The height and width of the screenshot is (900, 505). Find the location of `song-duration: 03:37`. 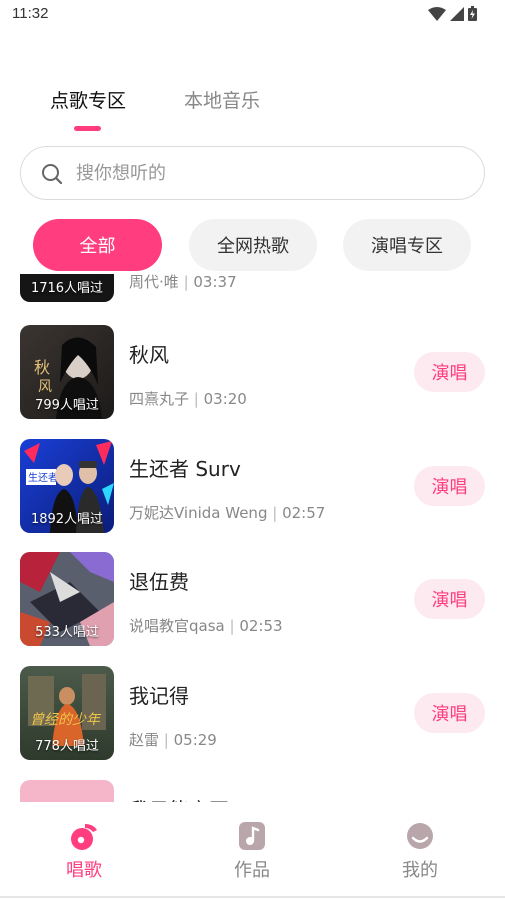

song-duration: 03:37 is located at coordinates (215, 282).